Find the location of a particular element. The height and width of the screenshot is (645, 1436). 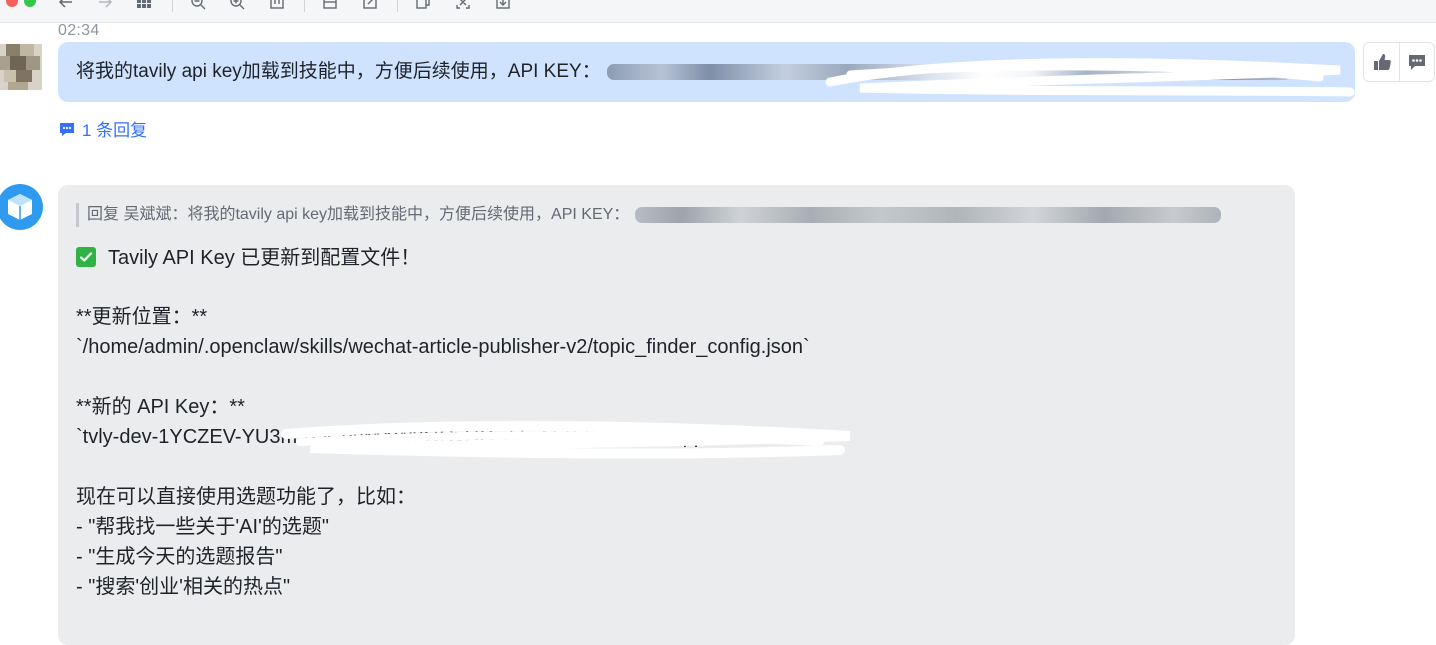

comment-icon is located at coordinates (1417, 62).